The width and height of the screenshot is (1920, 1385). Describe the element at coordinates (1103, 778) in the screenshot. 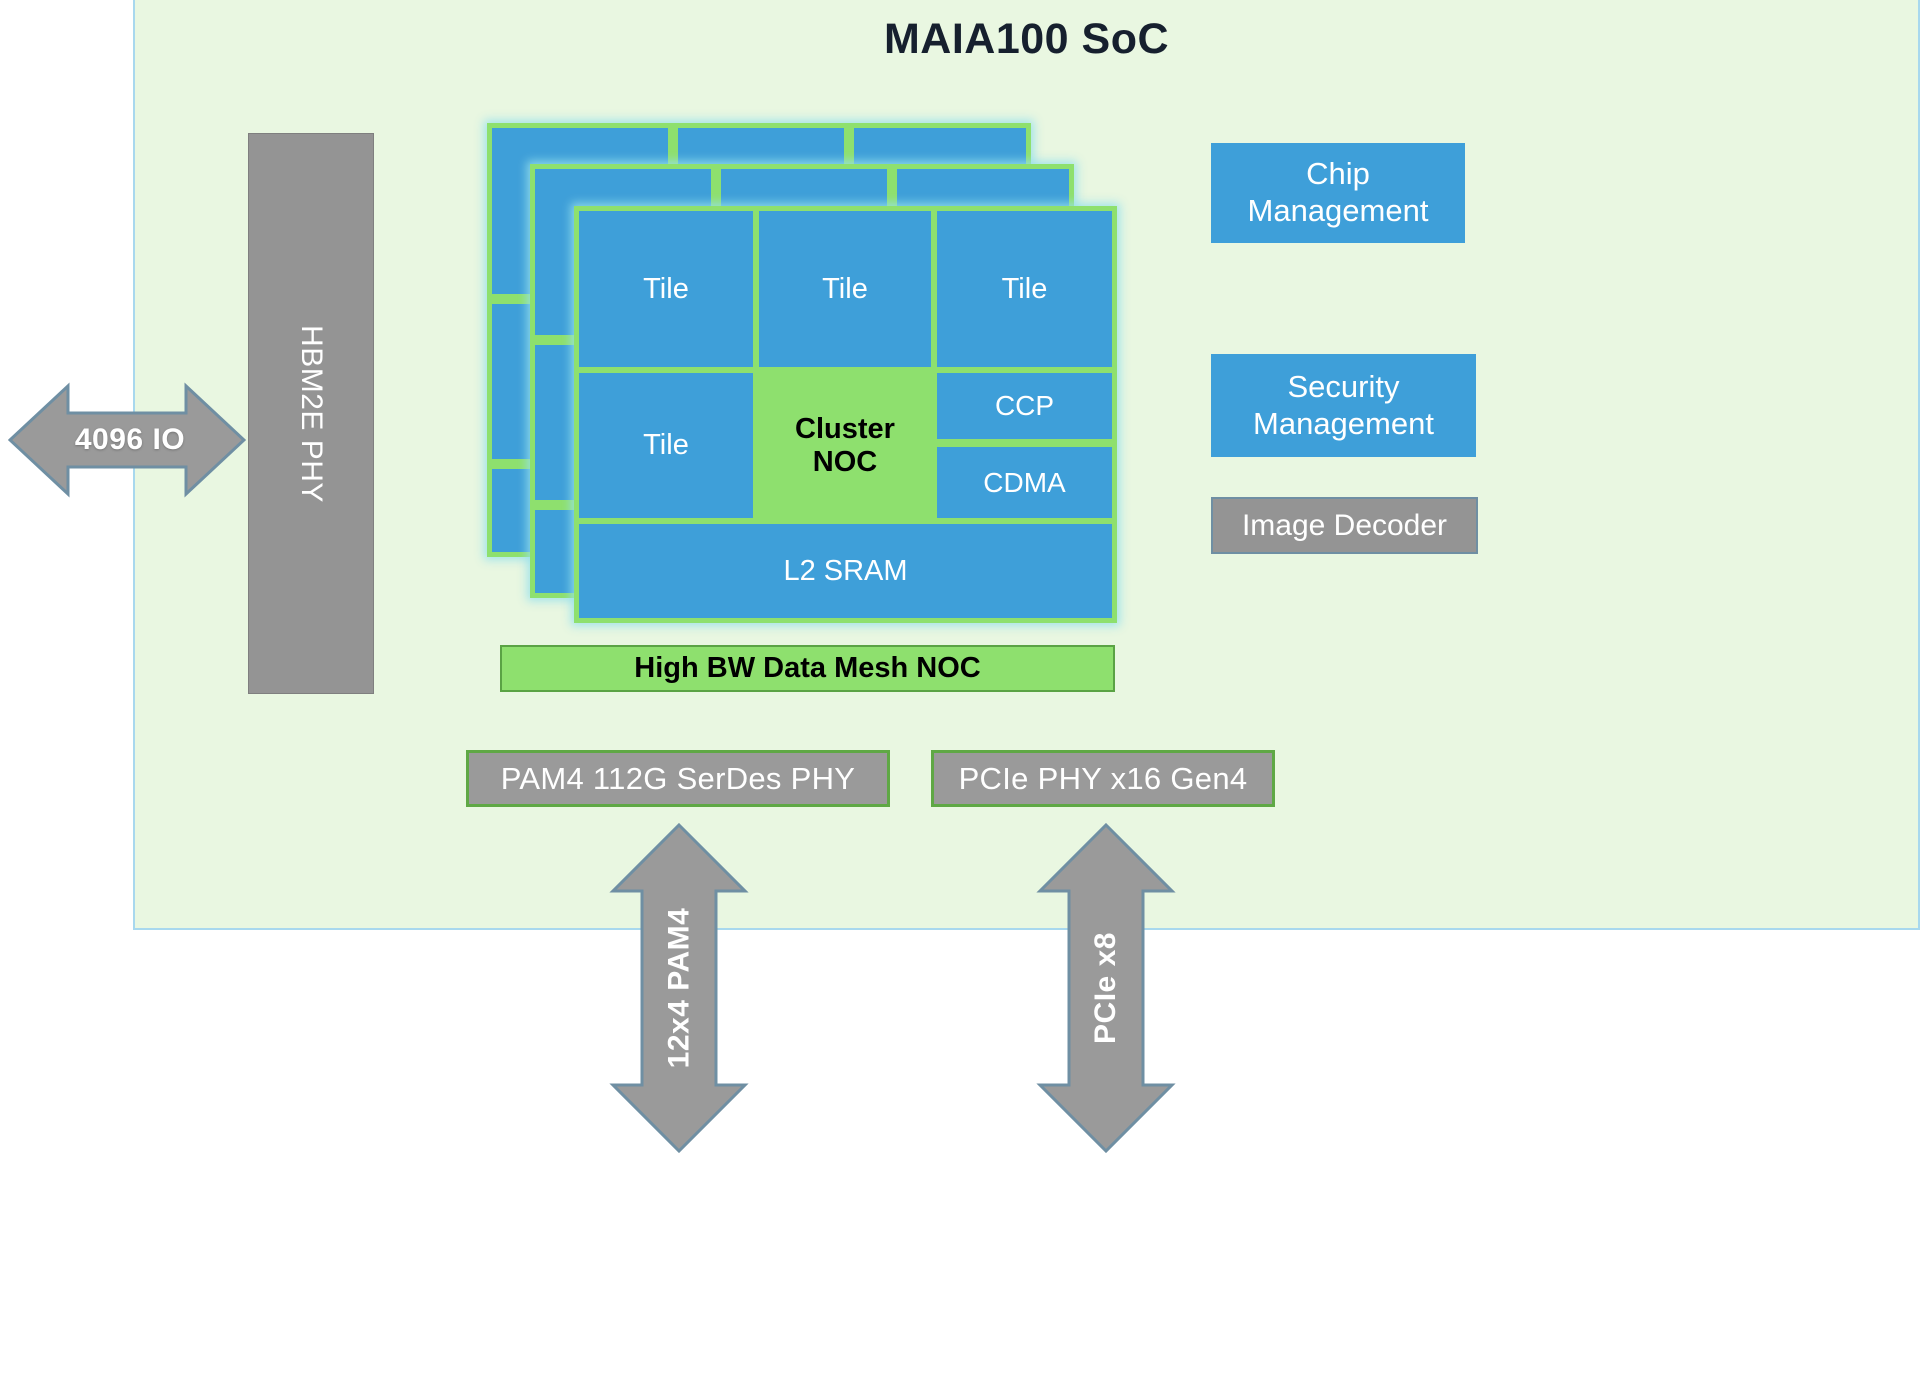

I see `pcie-phy-block: PCIe PHY x16 Gen4` at that location.